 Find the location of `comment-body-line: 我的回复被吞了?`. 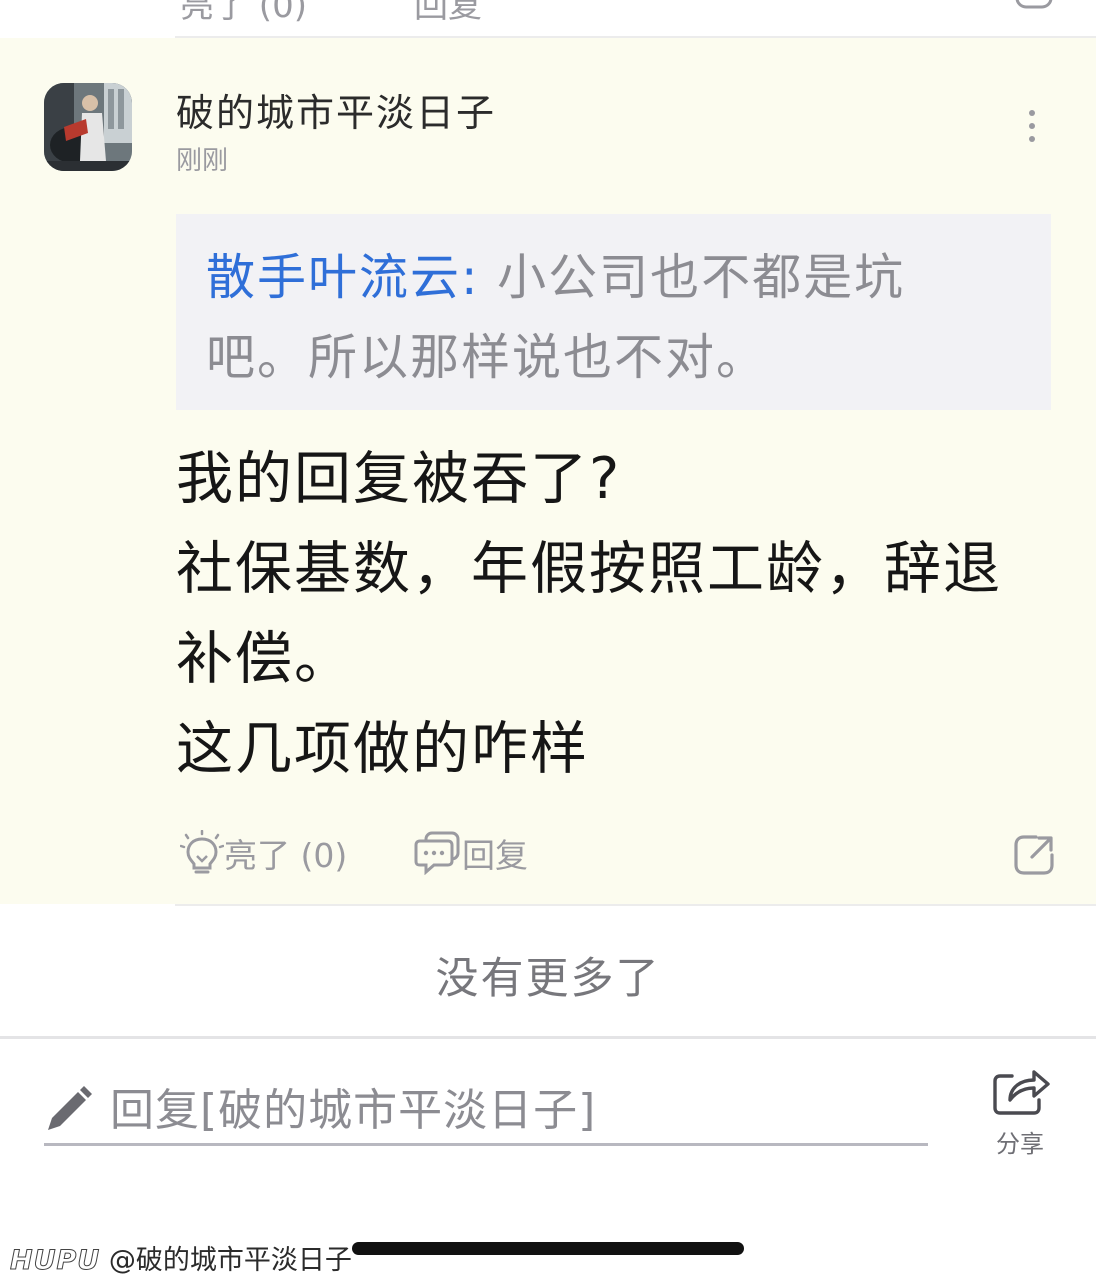

comment-body-line: 我的回复被吞了? is located at coordinates (399, 479).